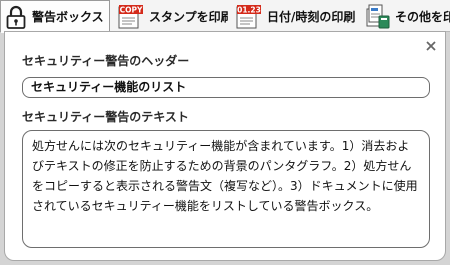 The image size is (450, 265). I want to click on tab-print-date-time: 01.23 日付/時刻の印刷, so click(300, 16).